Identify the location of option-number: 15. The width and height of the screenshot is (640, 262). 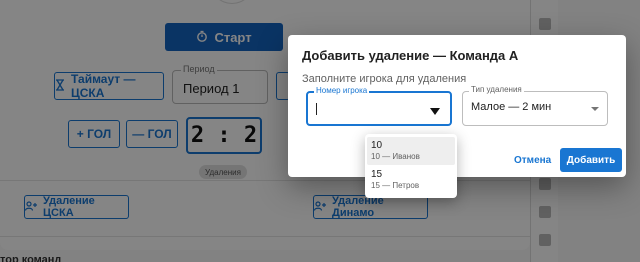
(377, 174).